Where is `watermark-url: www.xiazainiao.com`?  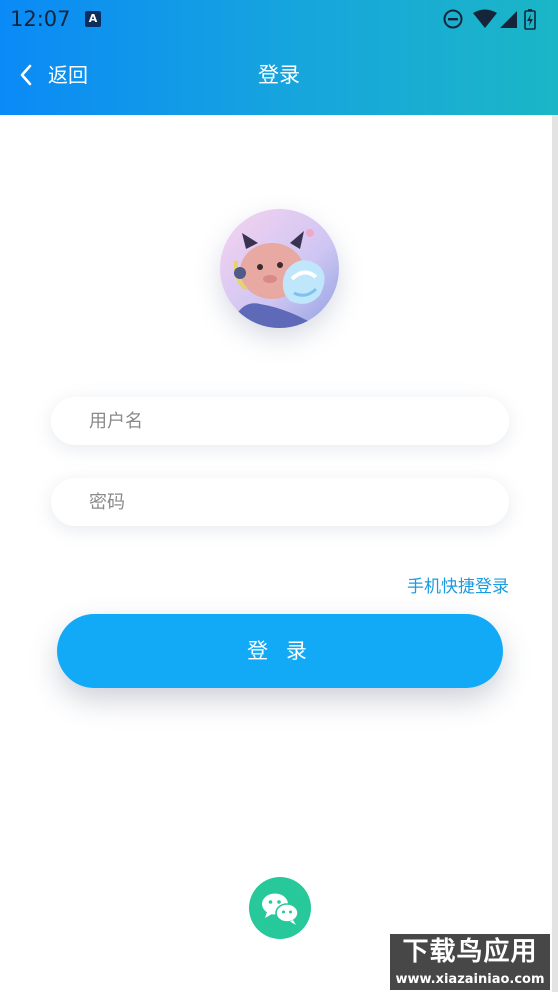 watermark-url: www.xiazainiao.com is located at coordinates (470, 980).